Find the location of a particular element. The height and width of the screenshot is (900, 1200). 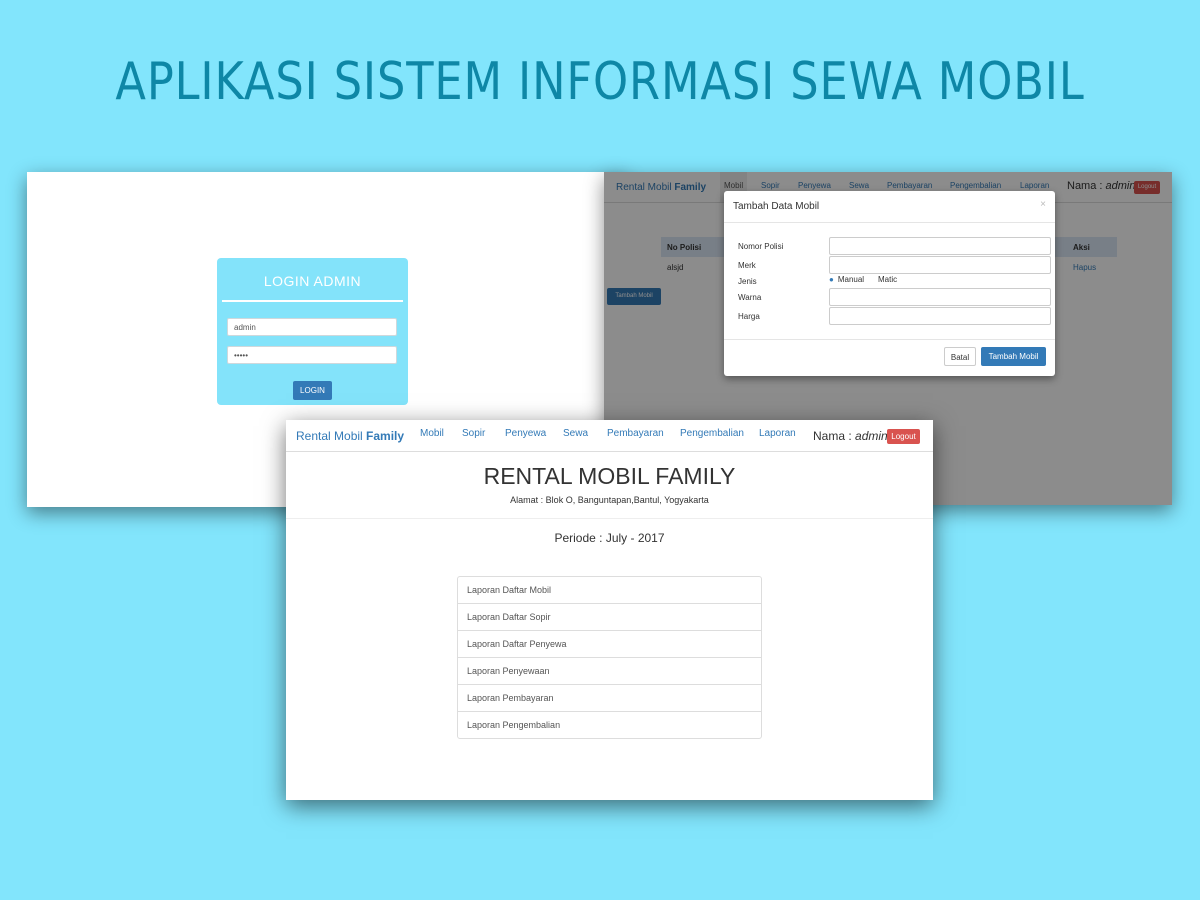

harga-input is located at coordinates (940, 316).